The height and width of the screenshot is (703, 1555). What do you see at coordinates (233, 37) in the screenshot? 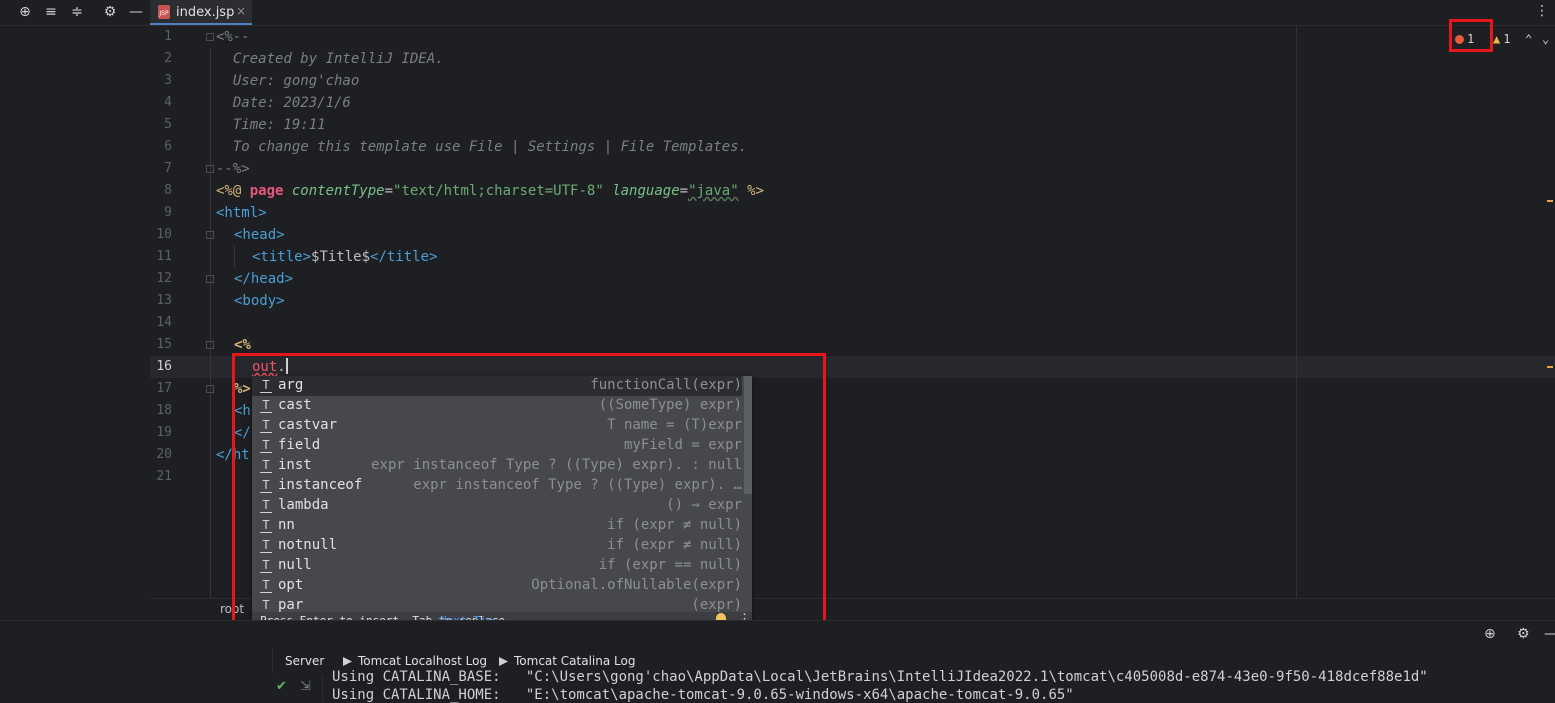
I see `code-line-1: <%--` at bounding box center [233, 37].